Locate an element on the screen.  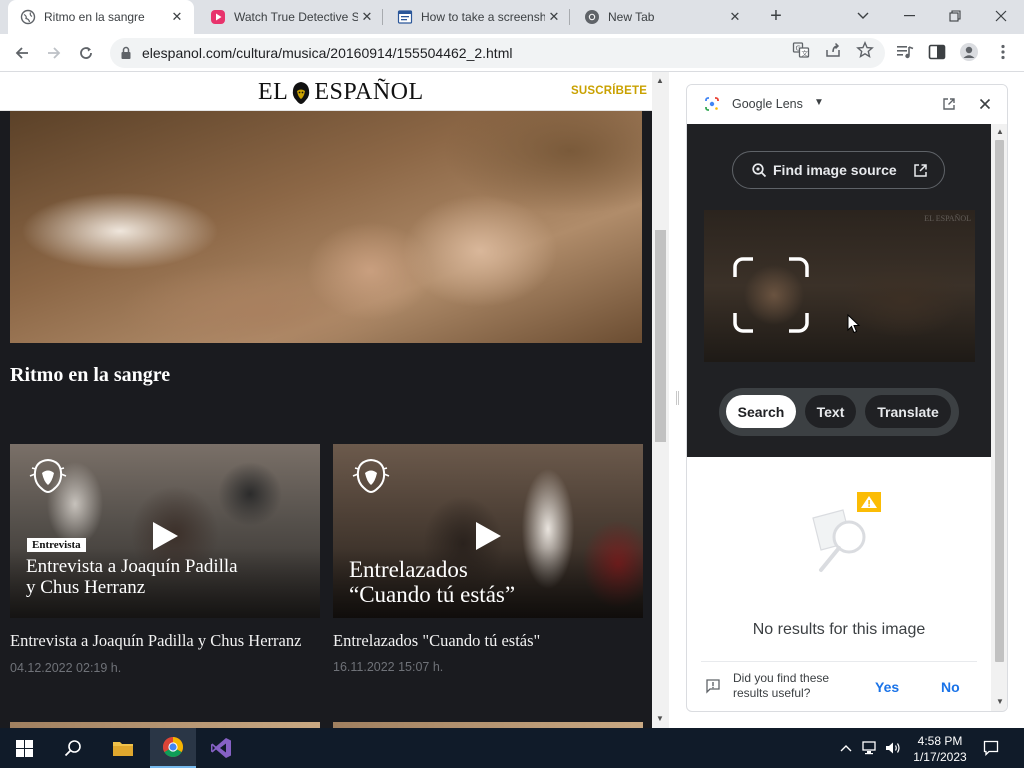
windows-logo-icon is located at coordinates (24, 748).